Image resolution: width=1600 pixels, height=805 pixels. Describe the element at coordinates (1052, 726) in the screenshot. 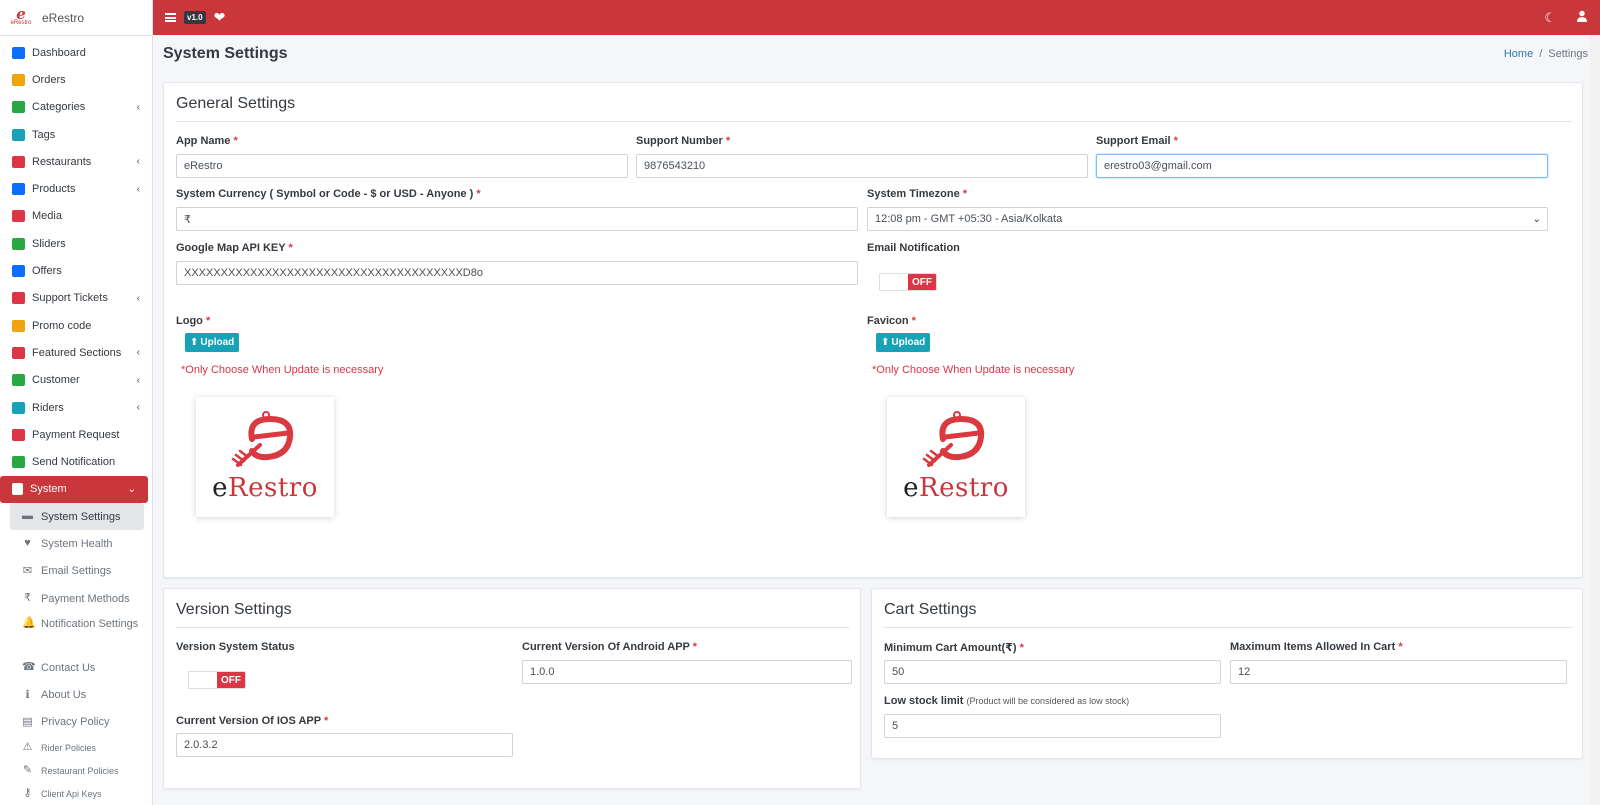

I see `low-stock-input: 5` at that location.